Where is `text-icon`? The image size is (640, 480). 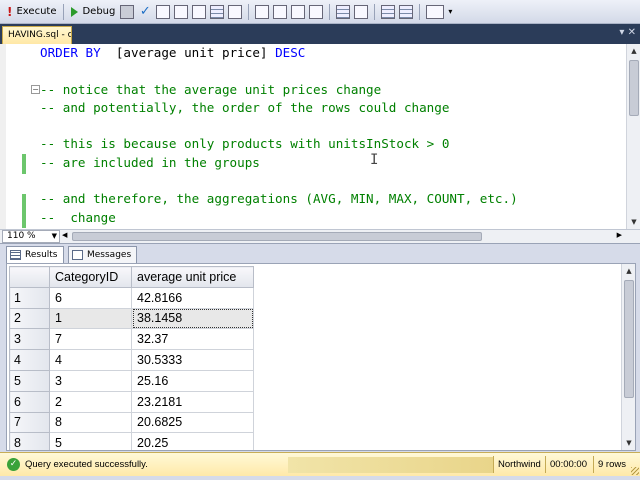
text-icon is located at coordinates (316, 11).